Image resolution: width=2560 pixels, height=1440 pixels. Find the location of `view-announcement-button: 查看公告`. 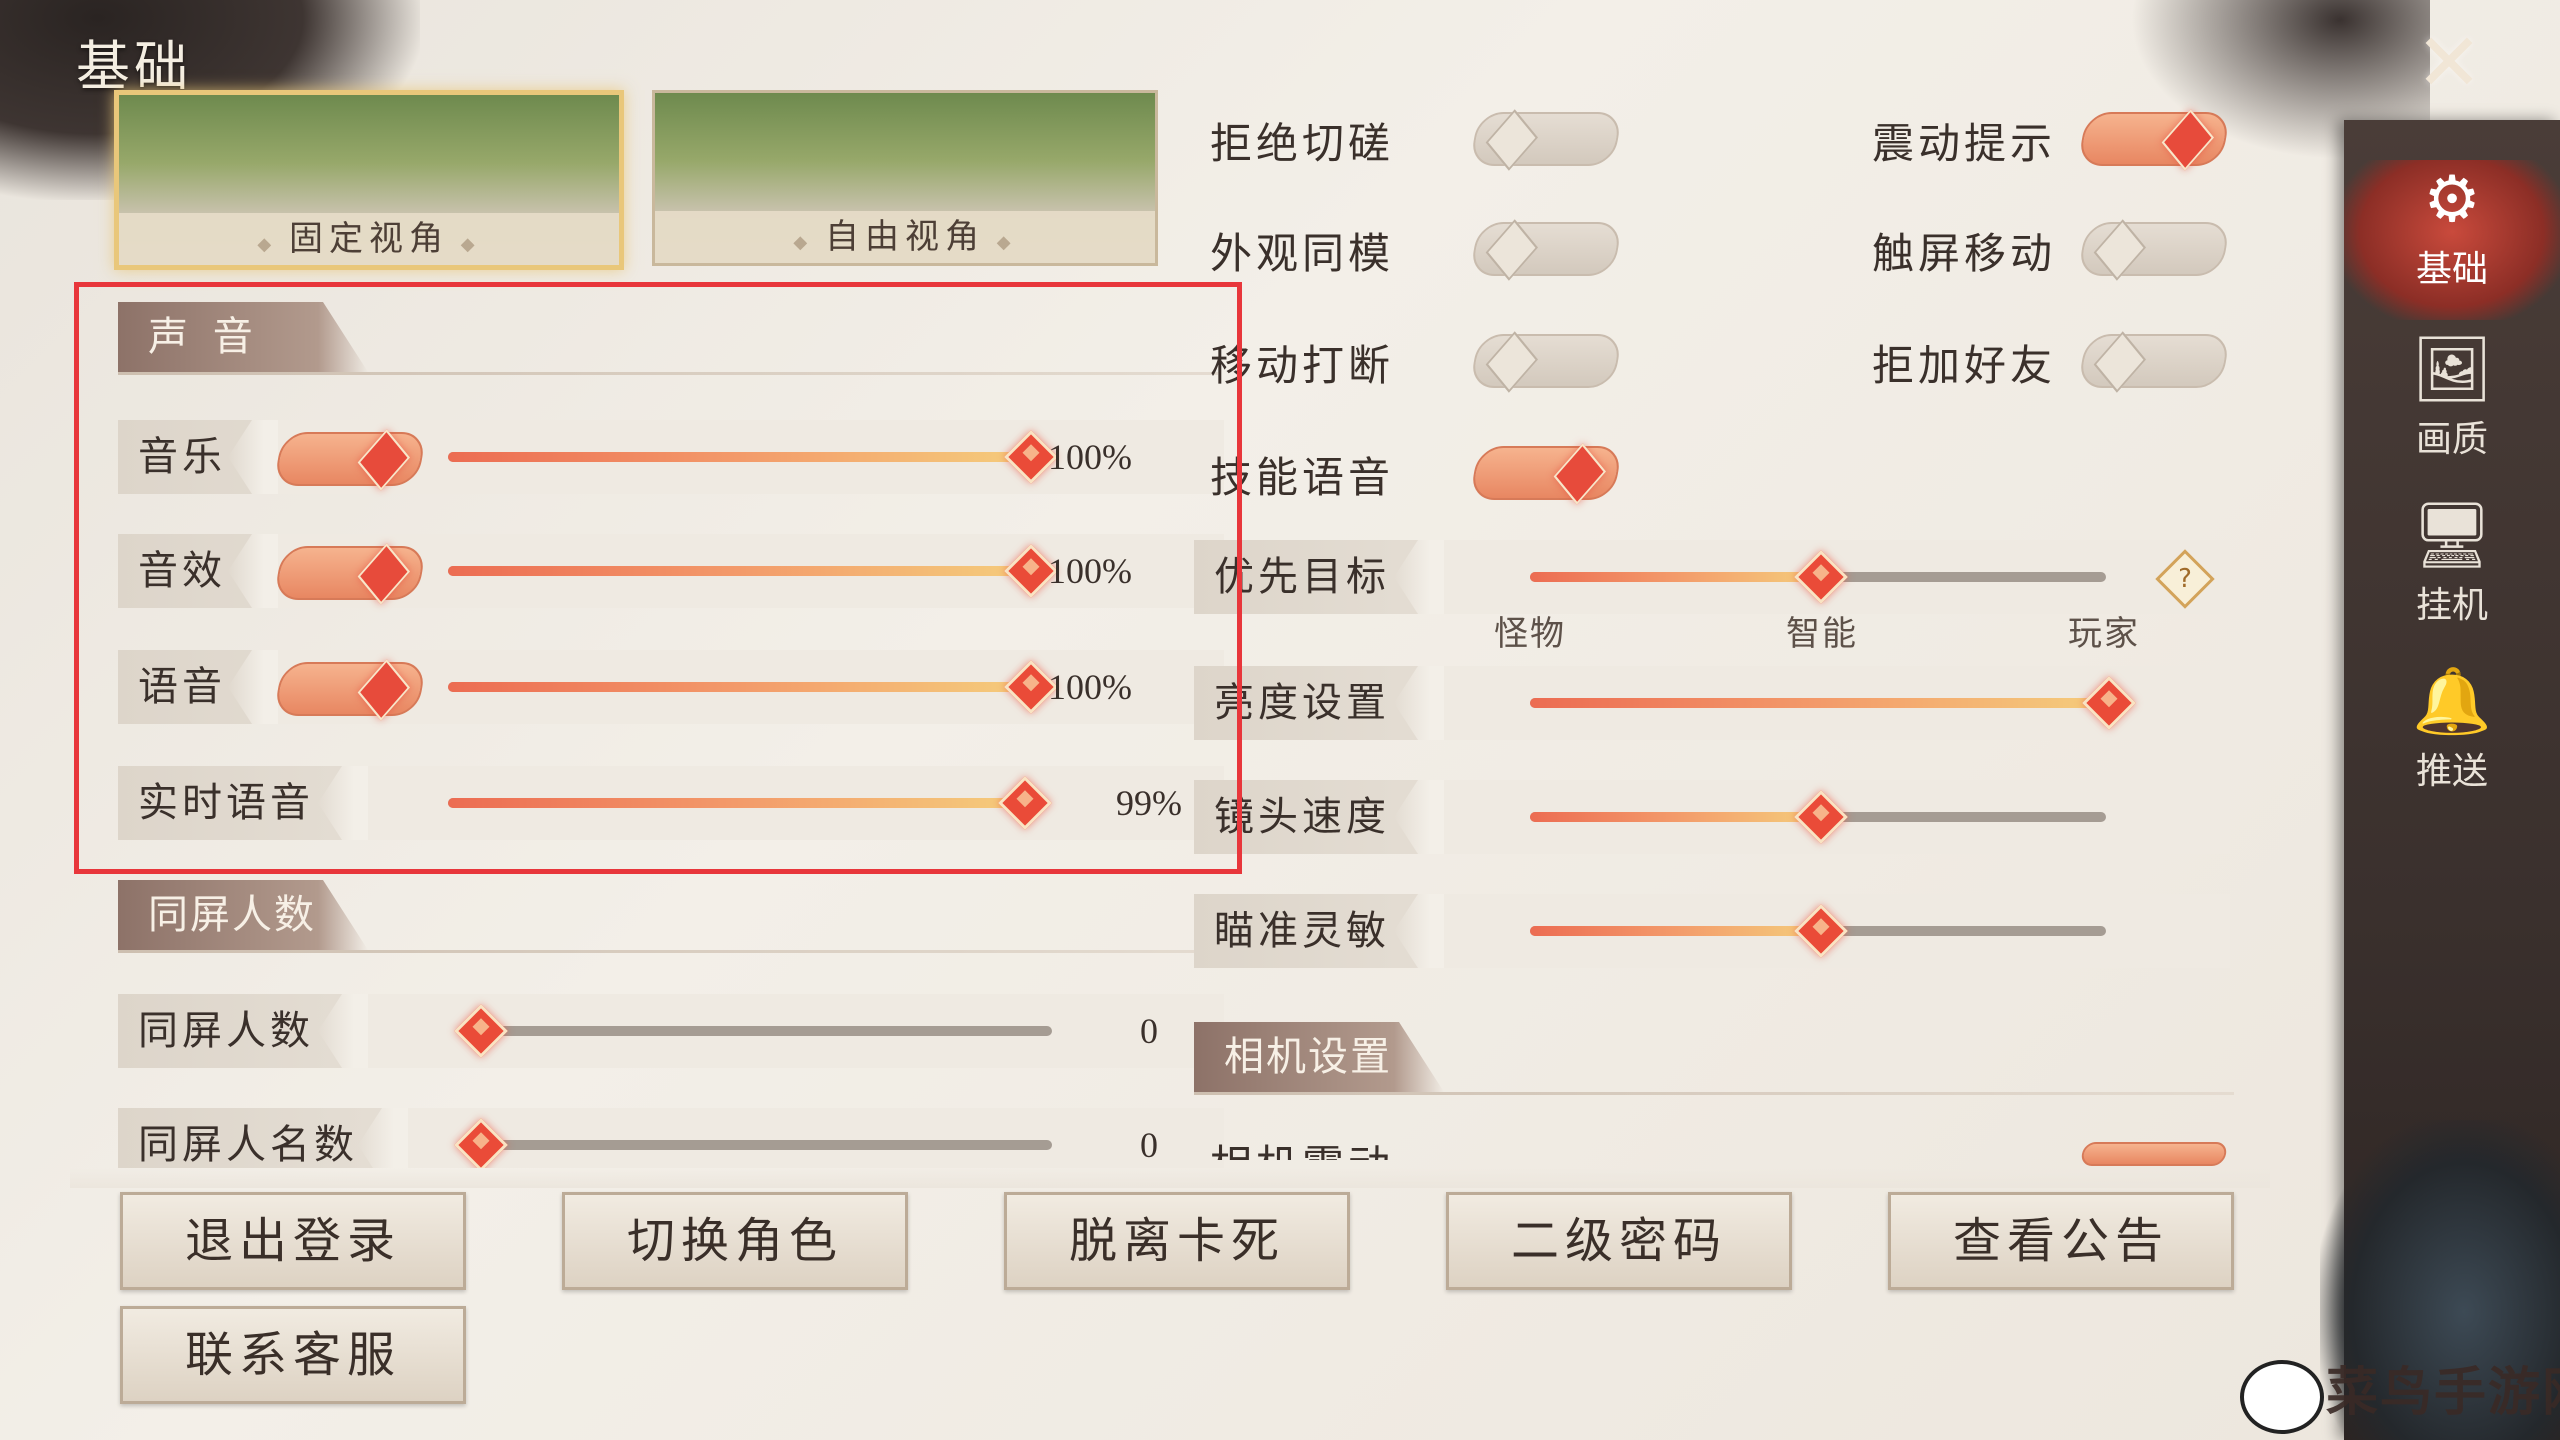

view-announcement-button: 查看公告 is located at coordinates (2061, 1241).